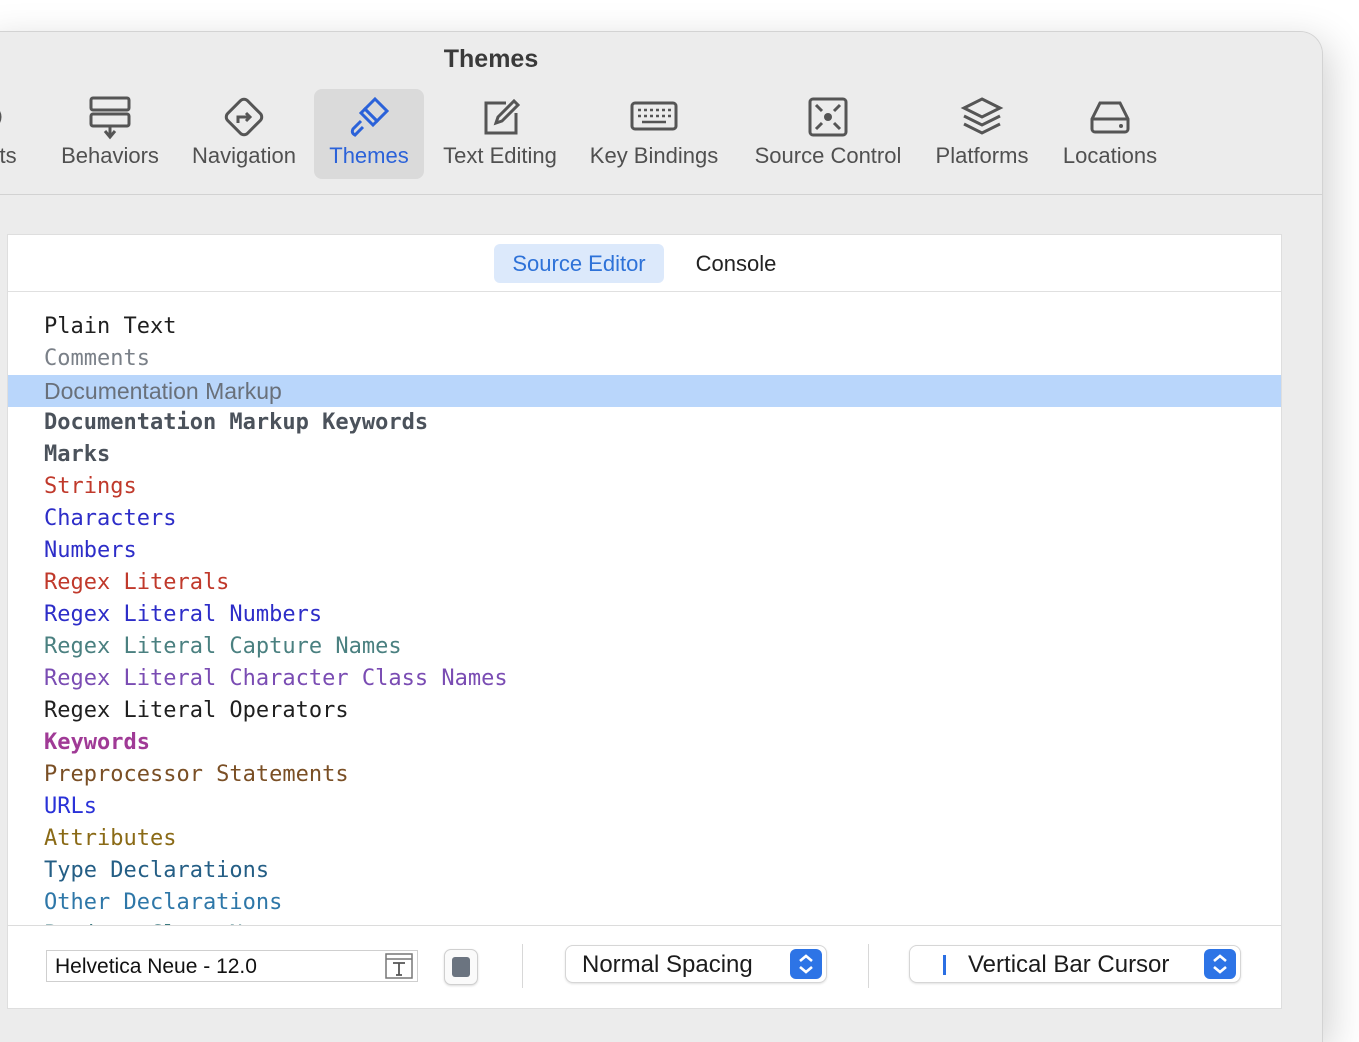 This screenshot has width=1359, height=1042. What do you see at coordinates (1069, 964) in the screenshot?
I see `cursor-value: Vertical Bar Cursor` at bounding box center [1069, 964].